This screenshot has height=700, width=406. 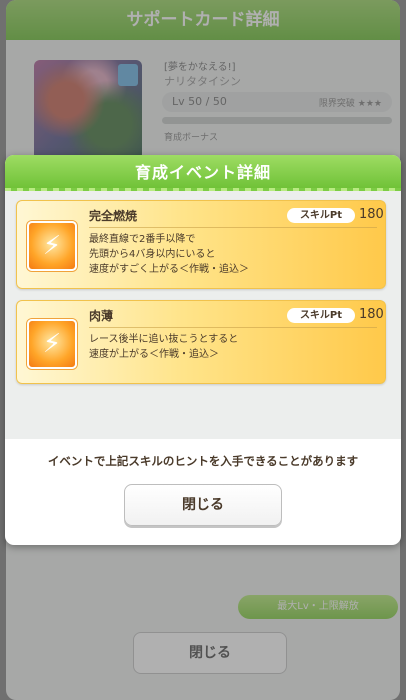 What do you see at coordinates (164, 347) in the screenshot?
I see `skill-description: レース後半に追い抜こうとすると 速度が上がる＜作戦・追込＞` at bounding box center [164, 347].